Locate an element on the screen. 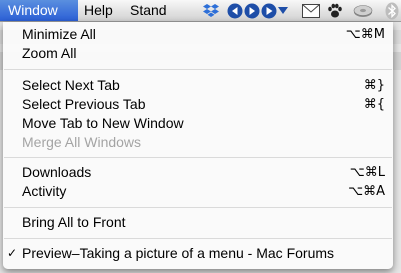  mail-icon is located at coordinates (311, 11).